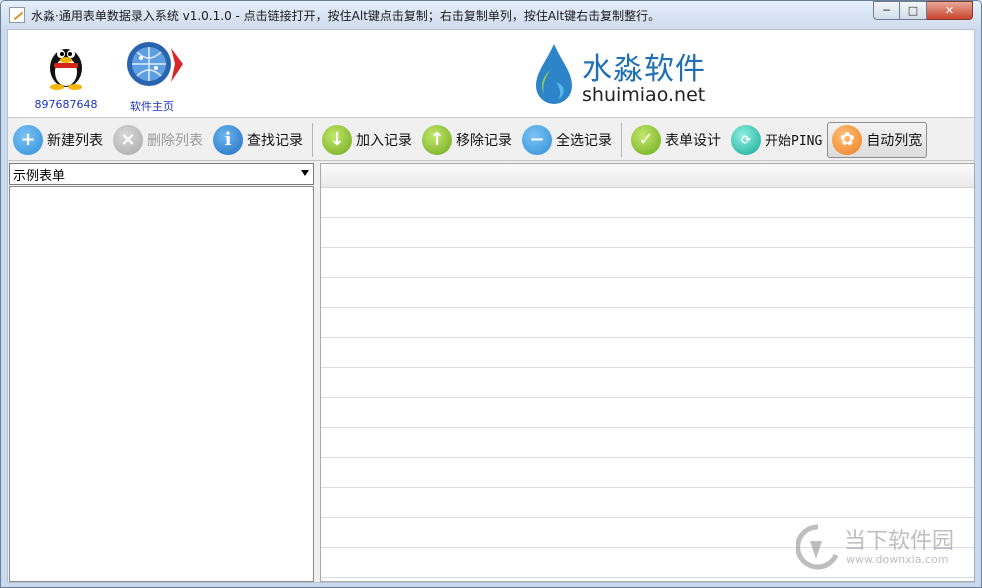 This screenshot has width=982, height=588. What do you see at coordinates (275, 140) in the screenshot?
I see `find-record-label: 查找记录` at bounding box center [275, 140].